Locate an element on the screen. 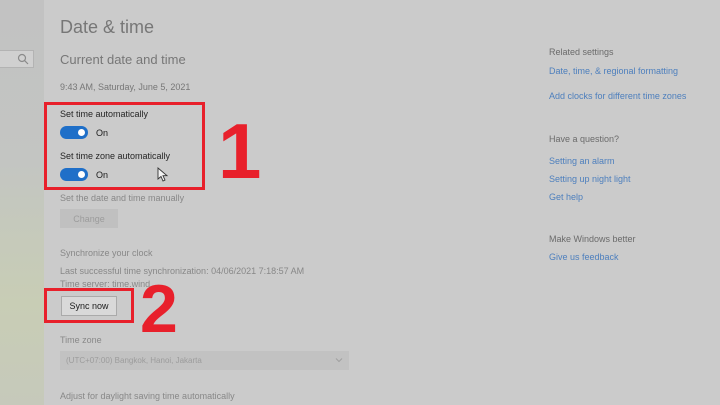 The image size is (720, 405). sync-heading: Synchronize your clock is located at coordinates (106, 253).